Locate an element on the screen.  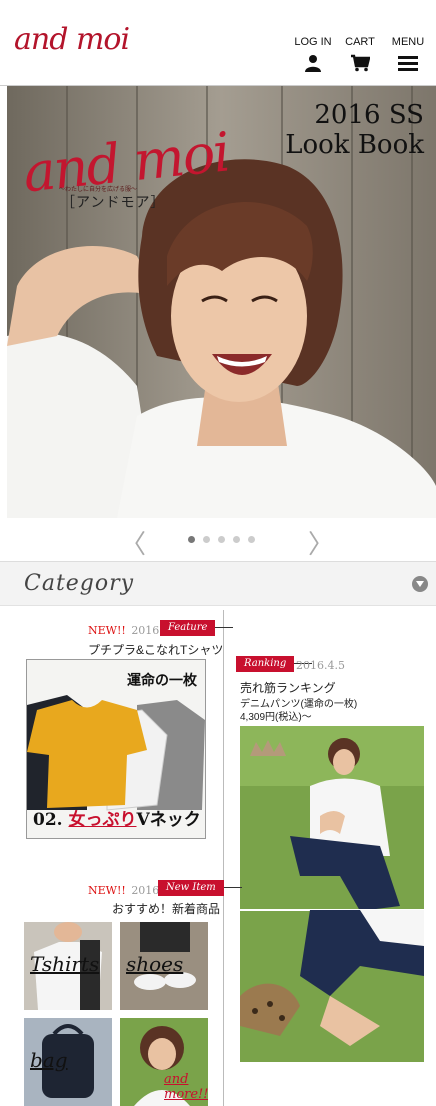
login-button: LOG IN is located at coordinates (313, 54).